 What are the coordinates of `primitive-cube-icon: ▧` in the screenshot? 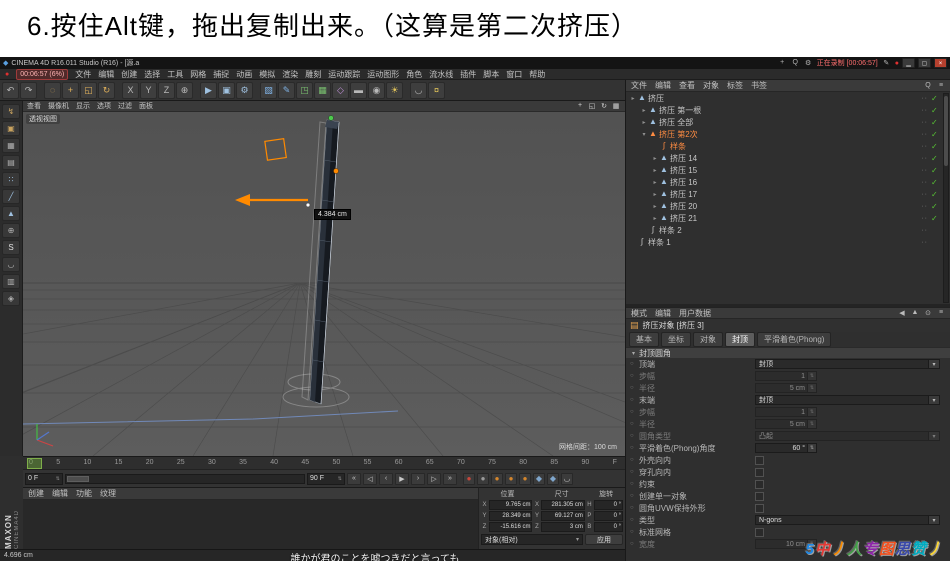 It's located at (268, 90).